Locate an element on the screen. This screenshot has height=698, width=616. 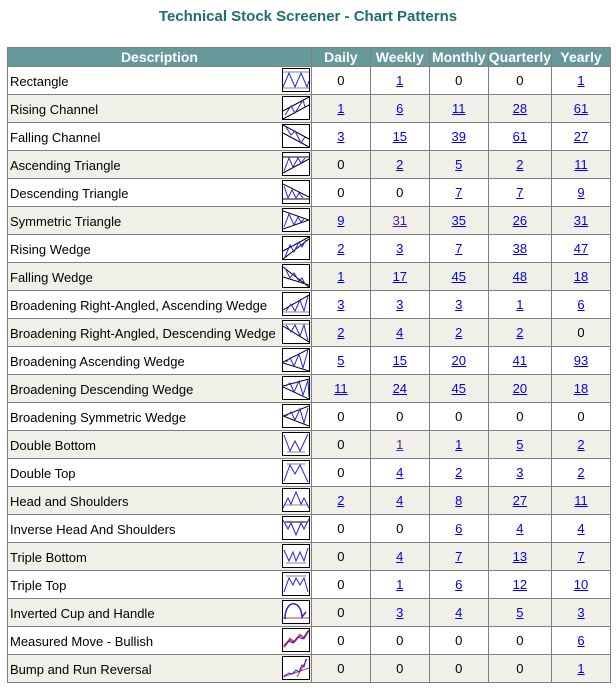
broadening-symmetric-wedge-icon is located at coordinates (295, 416).